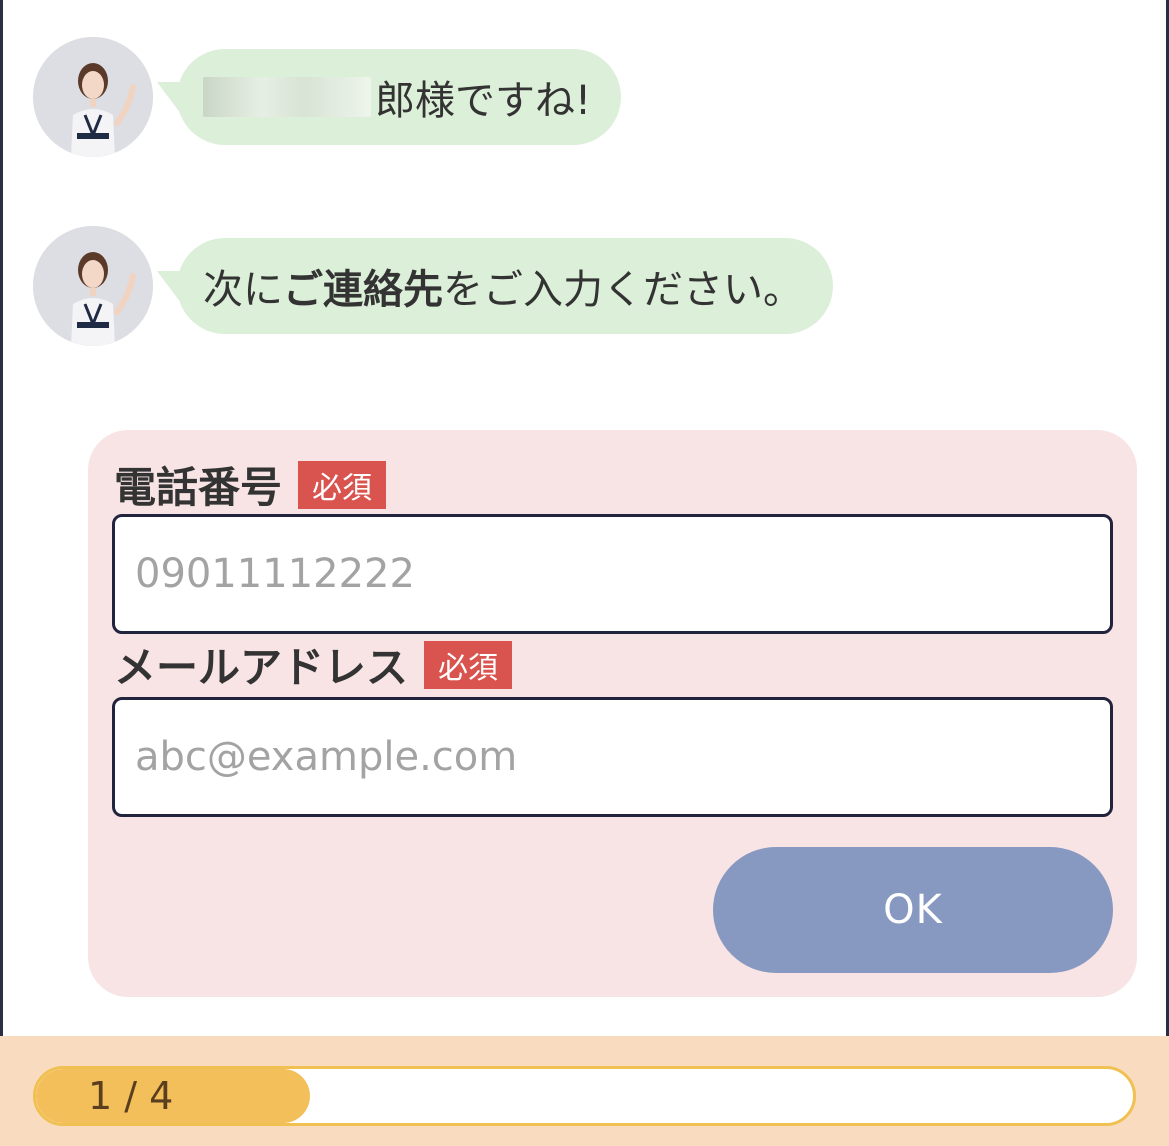  I want to click on chat-bubble-2-emphasis: ご連絡先, so click(363, 290).